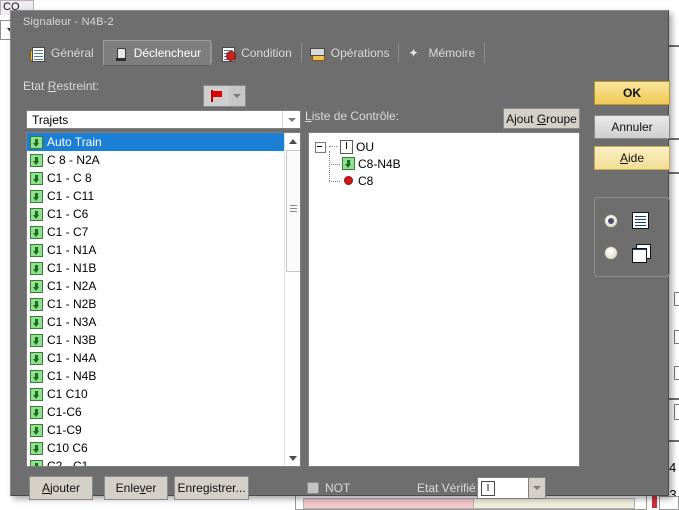  I want to click on list-item: C1 - N2A, so click(156, 286).